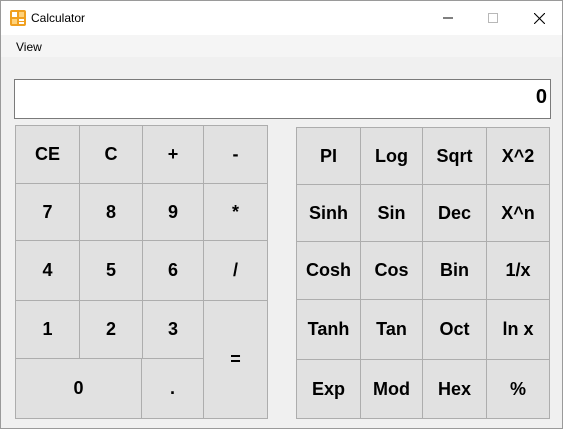  Describe the element at coordinates (281, 18) in the screenshot. I see `title-bar: Calculator` at that location.